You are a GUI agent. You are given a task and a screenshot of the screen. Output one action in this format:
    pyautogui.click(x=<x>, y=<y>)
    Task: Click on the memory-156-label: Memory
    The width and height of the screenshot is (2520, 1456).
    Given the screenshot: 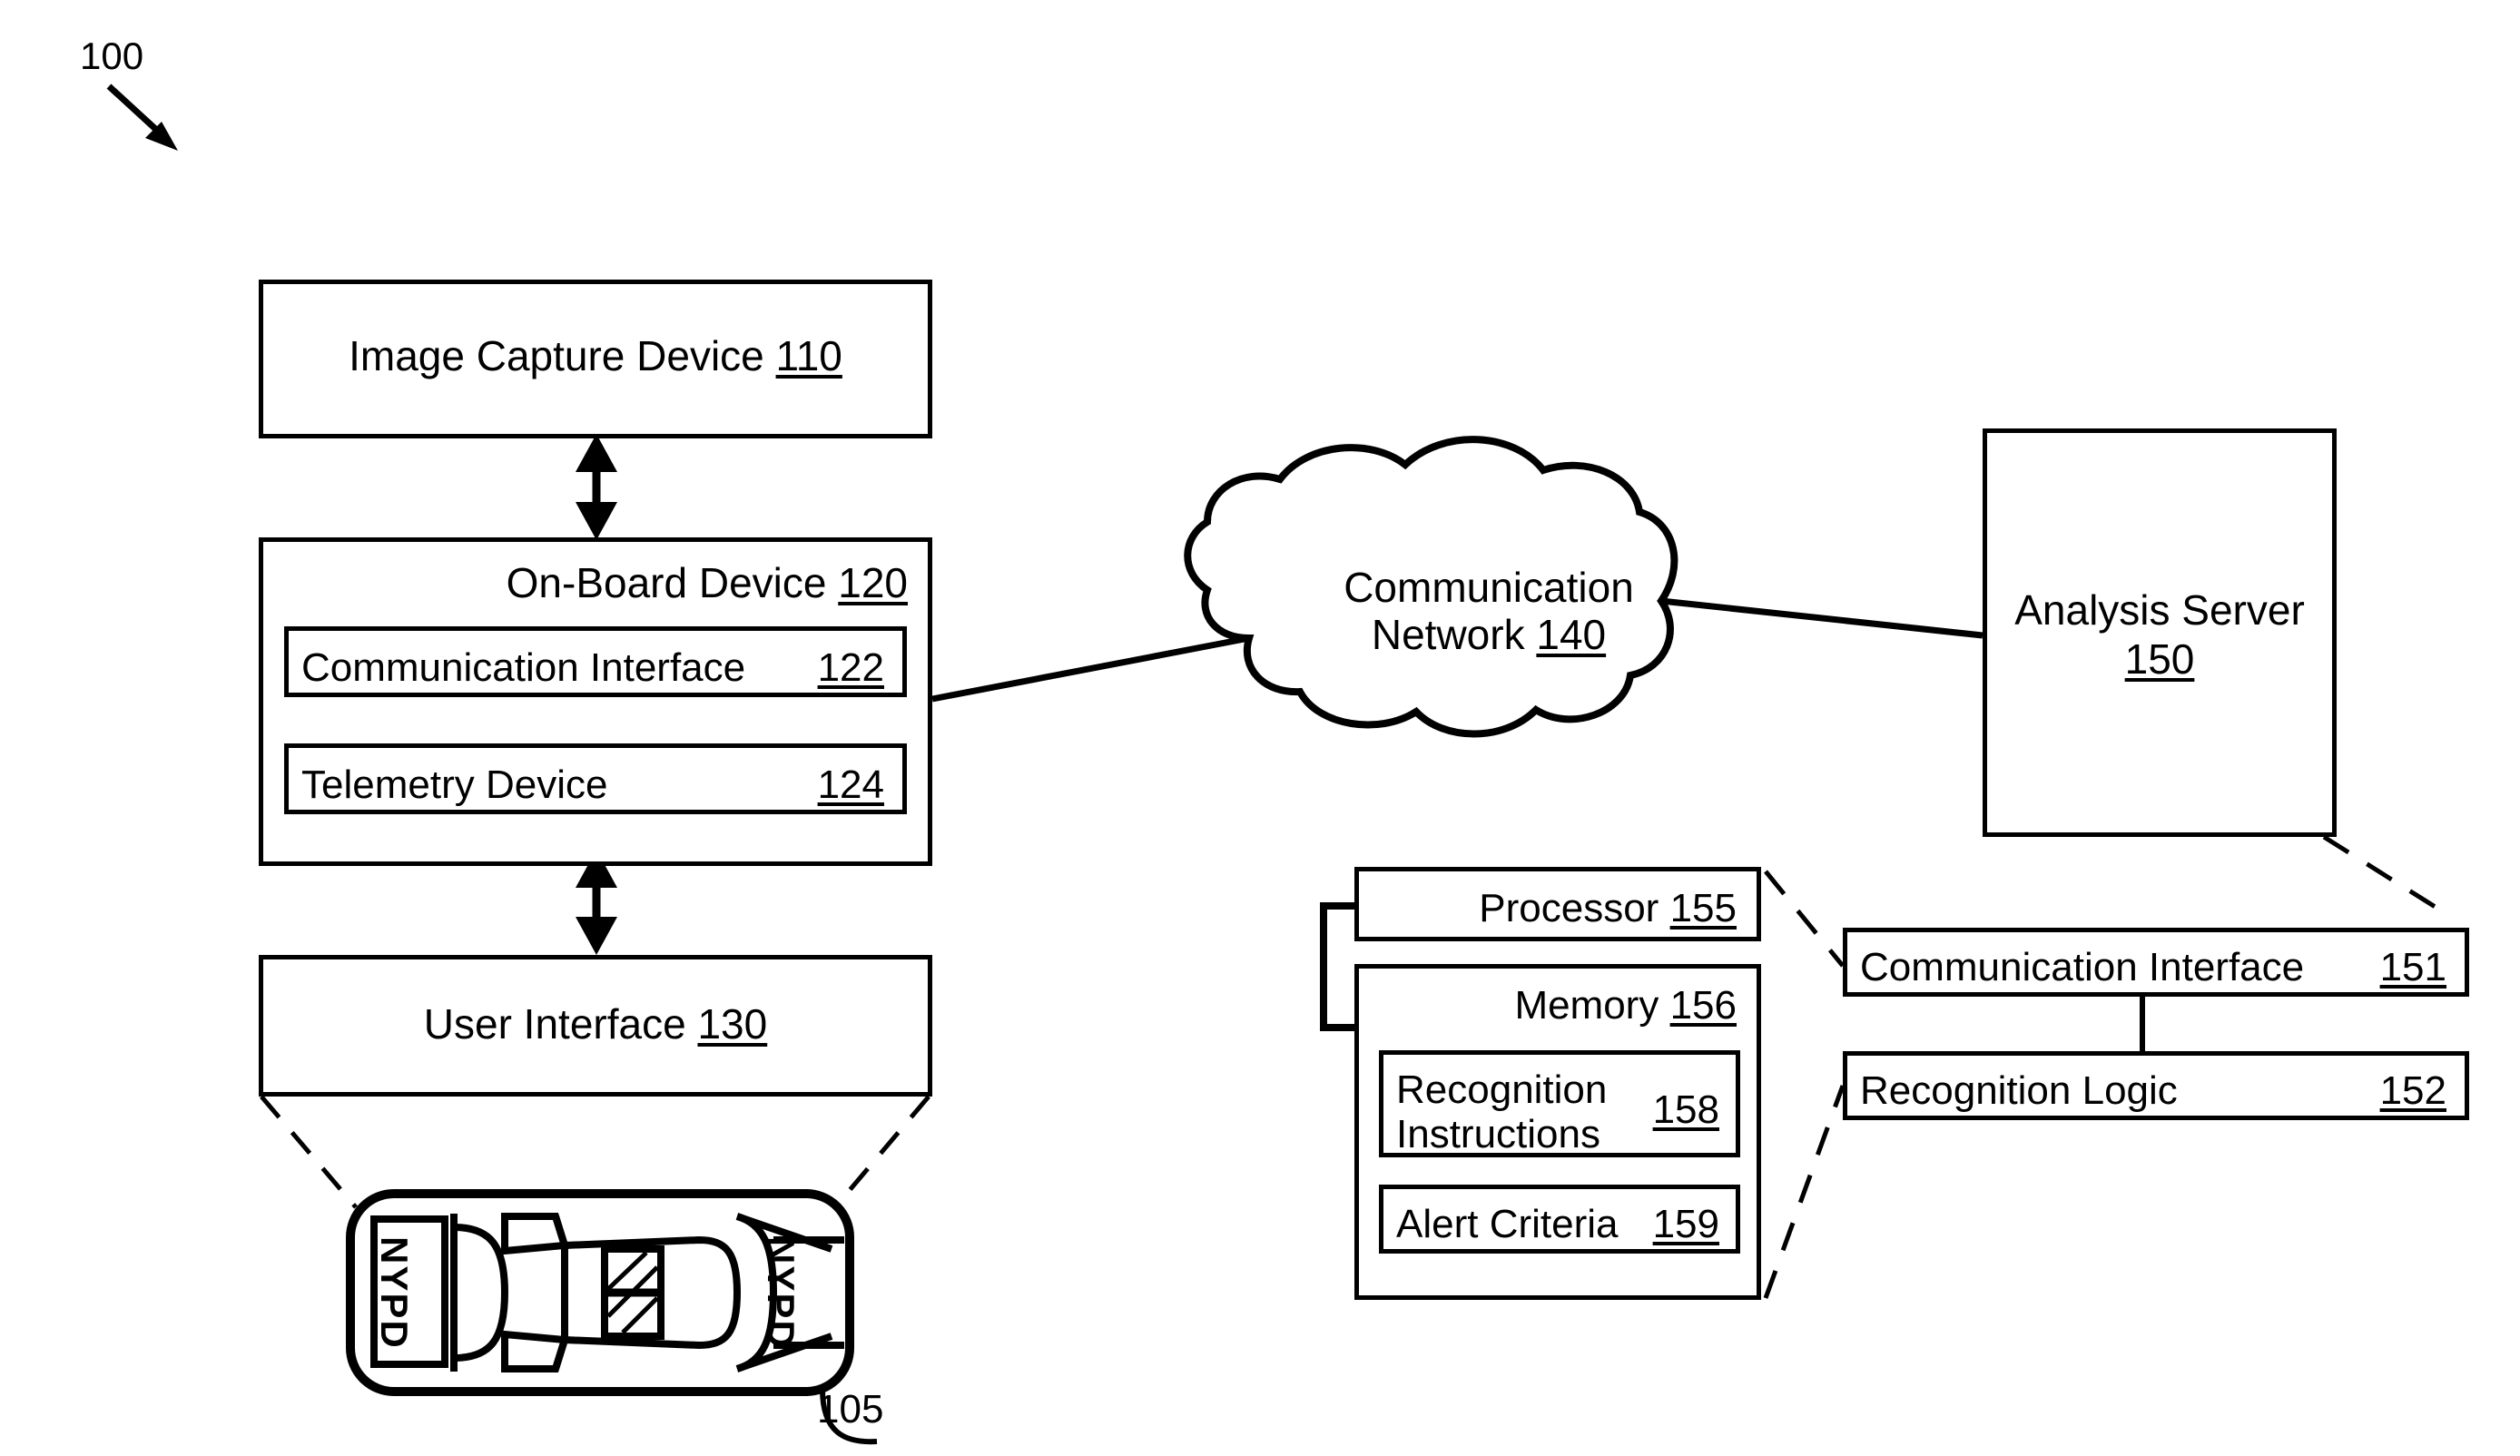 What is the action you would take?
    pyautogui.click(x=1587, y=1006)
    